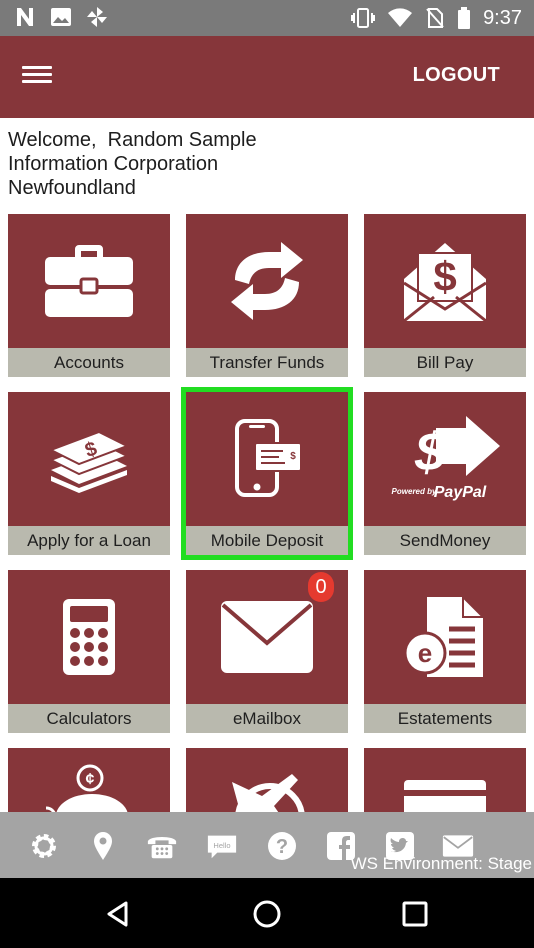 Image resolution: width=534 pixels, height=948 pixels. I want to click on tile-calculators: Calculators, so click(89, 651).